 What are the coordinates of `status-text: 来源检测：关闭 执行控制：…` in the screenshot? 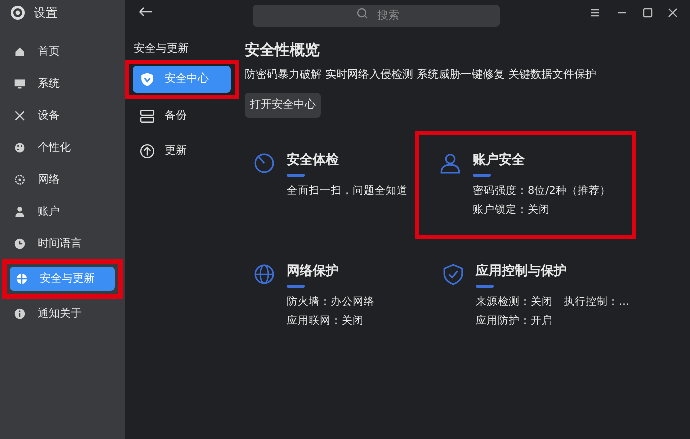 It's located at (553, 302).